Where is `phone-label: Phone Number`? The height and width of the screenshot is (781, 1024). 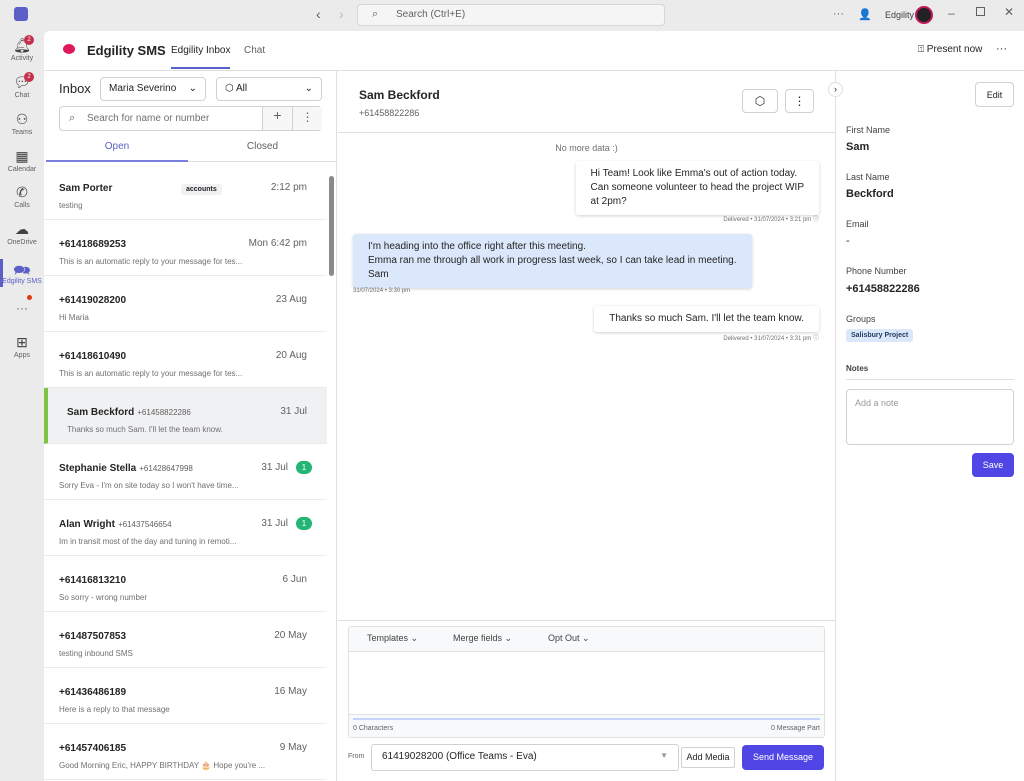
phone-label: Phone Number is located at coordinates (876, 271).